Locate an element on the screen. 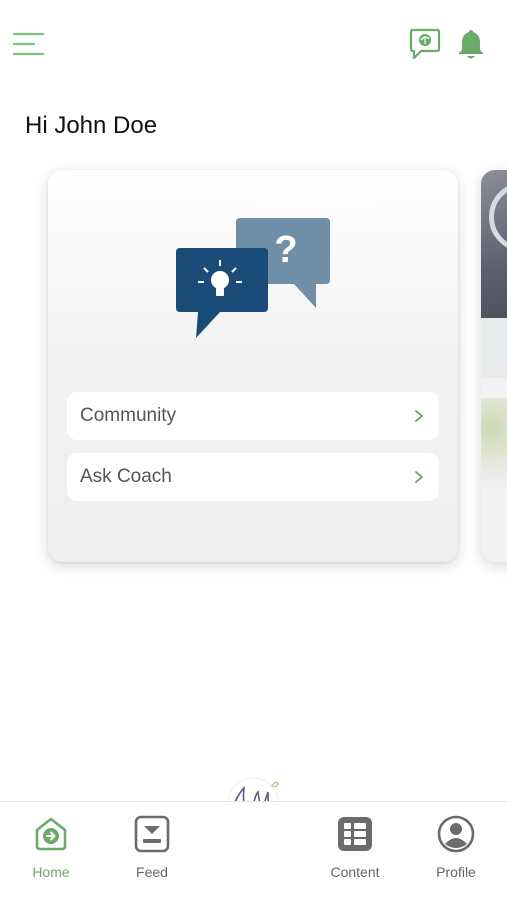  home-icon is located at coordinates (51, 834).